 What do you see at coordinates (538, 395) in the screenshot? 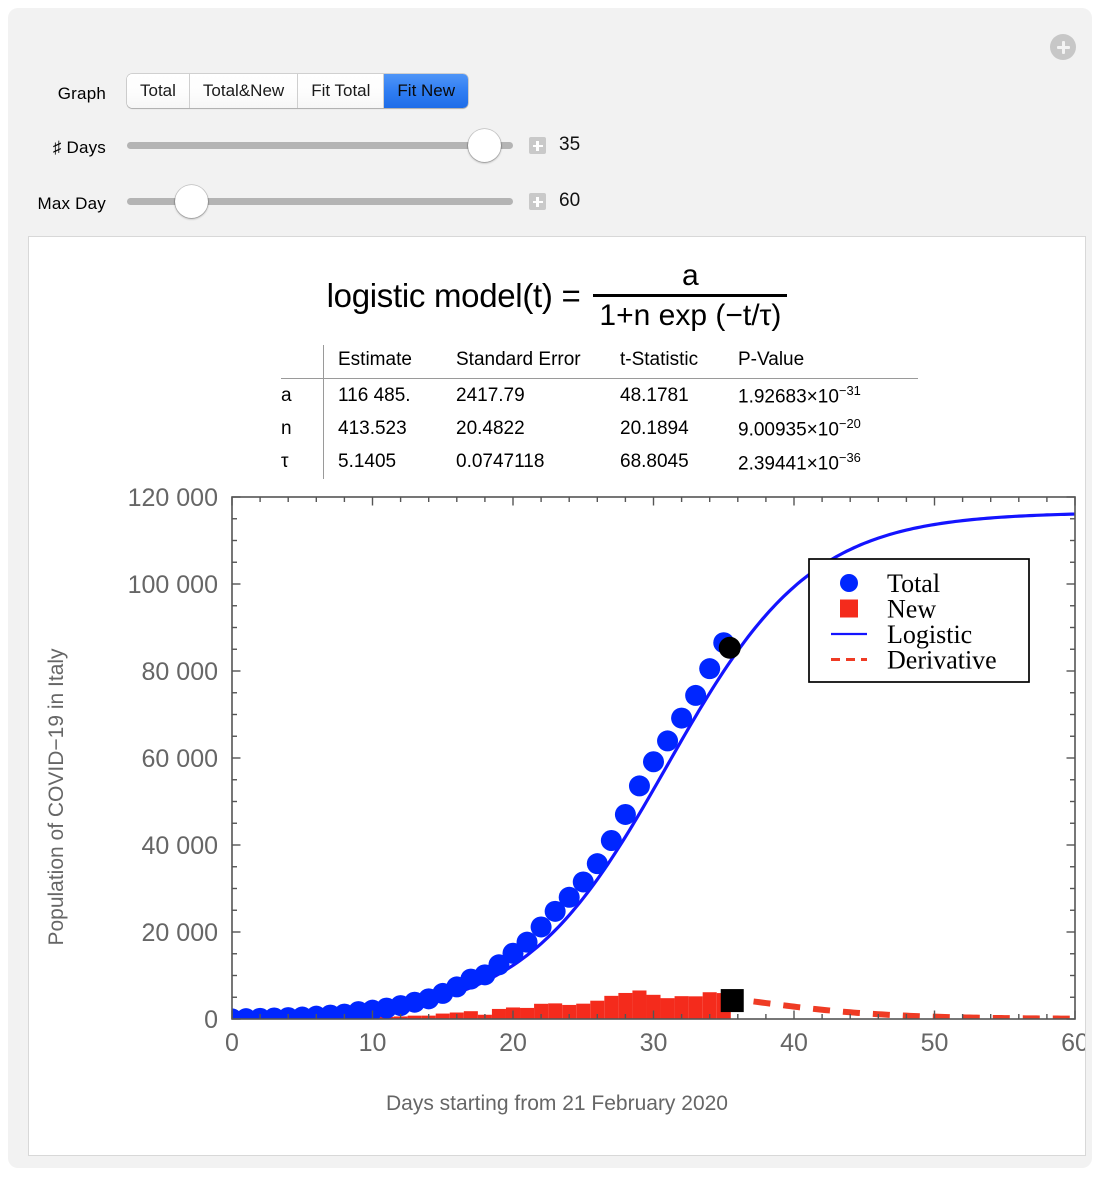
I see `stats-cell-value: 2417.79` at bounding box center [538, 395].